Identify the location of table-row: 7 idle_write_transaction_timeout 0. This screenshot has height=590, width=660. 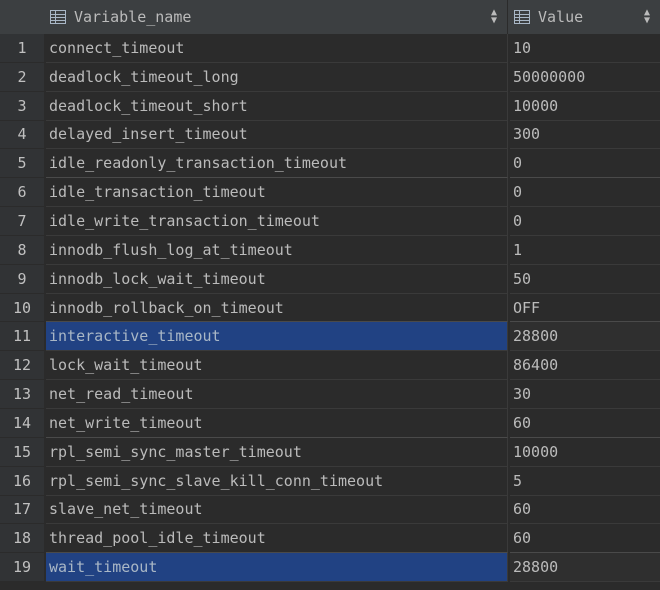
(330, 221).